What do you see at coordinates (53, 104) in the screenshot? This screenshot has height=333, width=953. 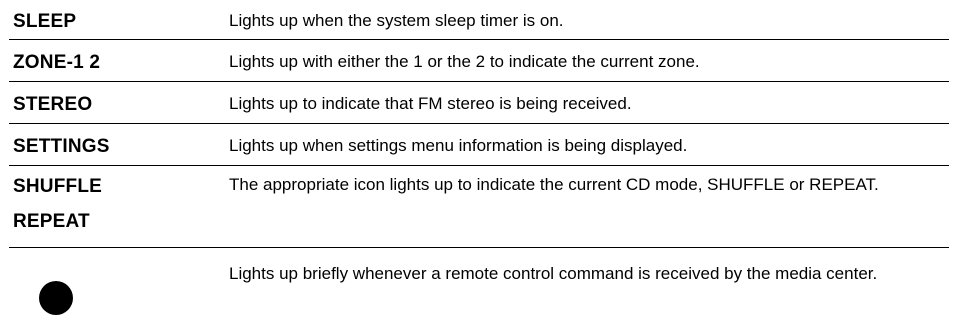 I see `indicator-name: STEREO` at bounding box center [53, 104].